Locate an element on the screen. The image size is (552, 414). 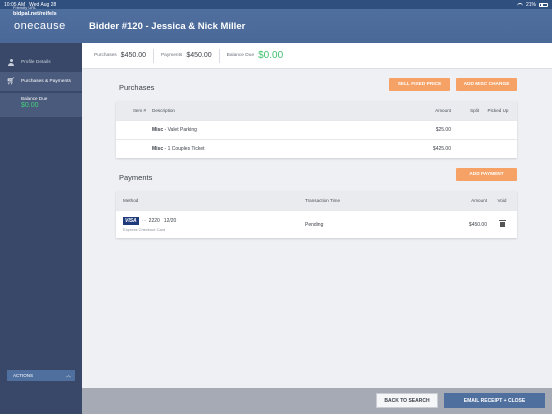
summary-payments: Payments $450.00 is located at coordinates (187, 55).